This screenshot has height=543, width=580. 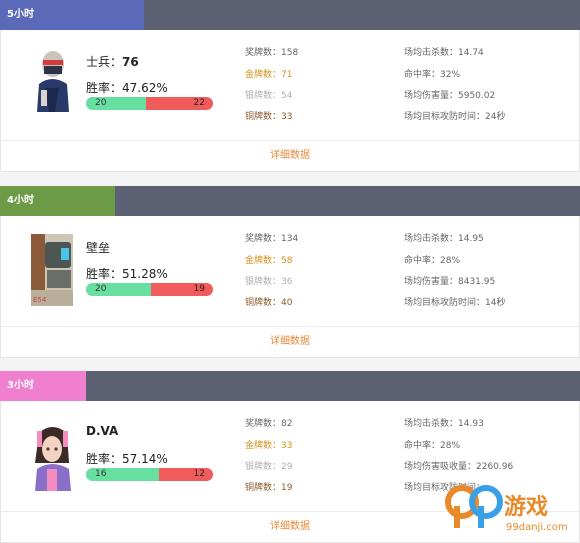 What do you see at coordinates (127, 88) in the screenshot?
I see `win-rate: 胜率：47.62%` at bounding box center [127, 88].